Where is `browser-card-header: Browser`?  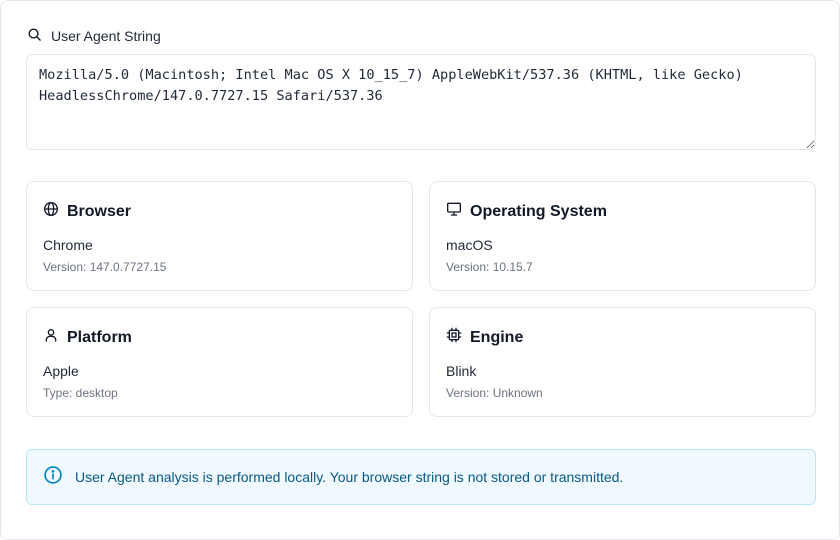 browser-card-header: Browser is located at coordinates (87, 211).